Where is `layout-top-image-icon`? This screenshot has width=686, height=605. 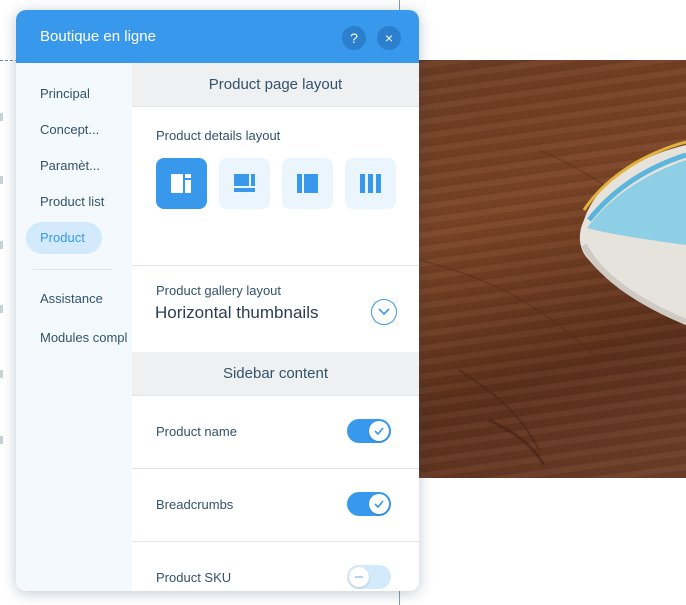
layout-top-image-icon is located at coordinates (244, 183).